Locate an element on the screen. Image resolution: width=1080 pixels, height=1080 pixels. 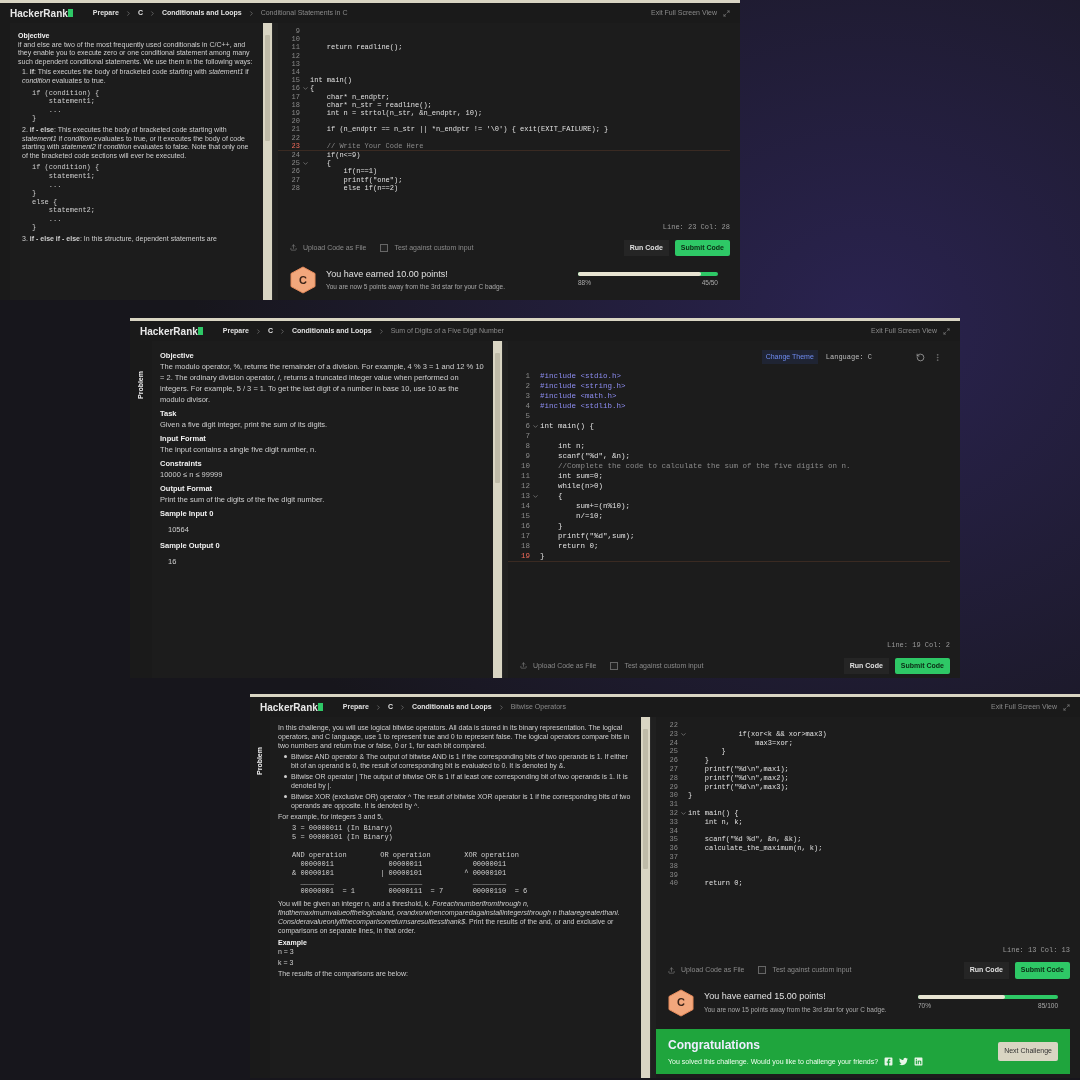
more-icon is located at coordinates (937, 357).